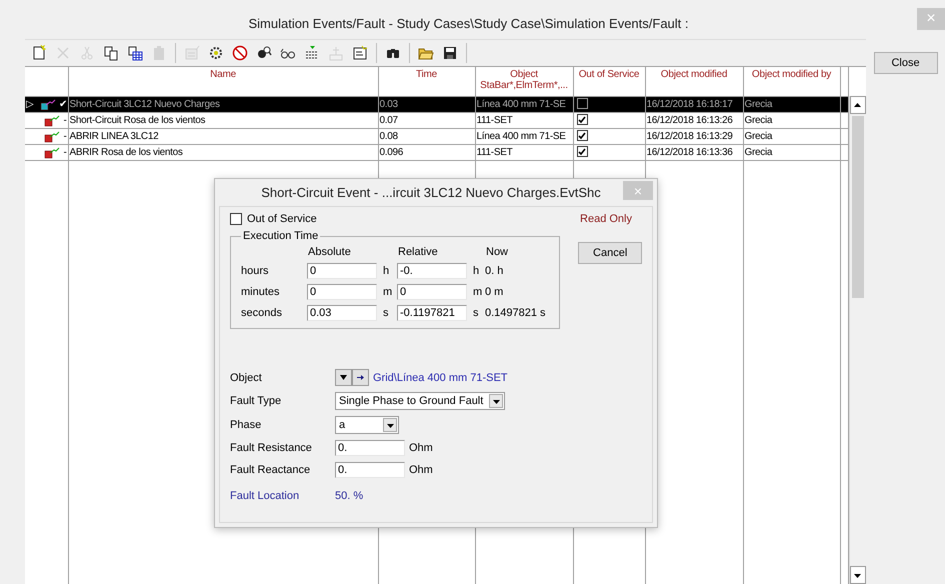  Describe the element at coordinates (689, 104) in the screenshot. I see `table-cell: 16/12/2018 16:18:17` at that location.